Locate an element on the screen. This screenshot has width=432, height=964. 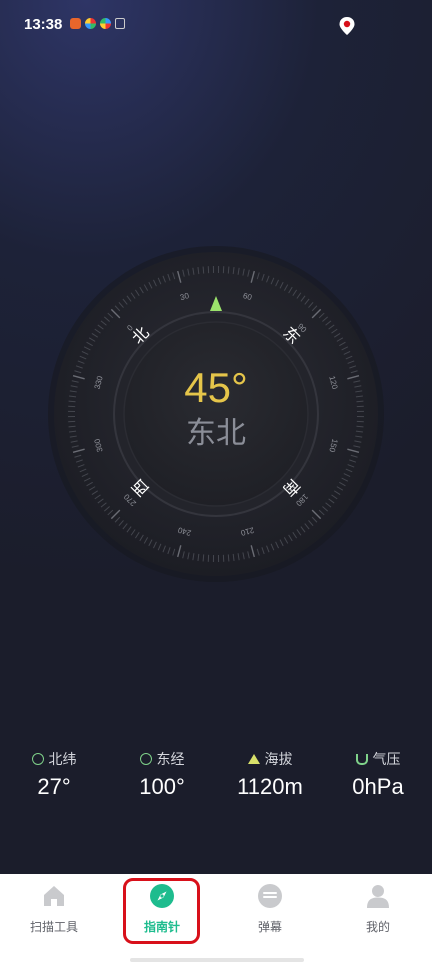
latitude-icon is located at coordinates (37, 759).